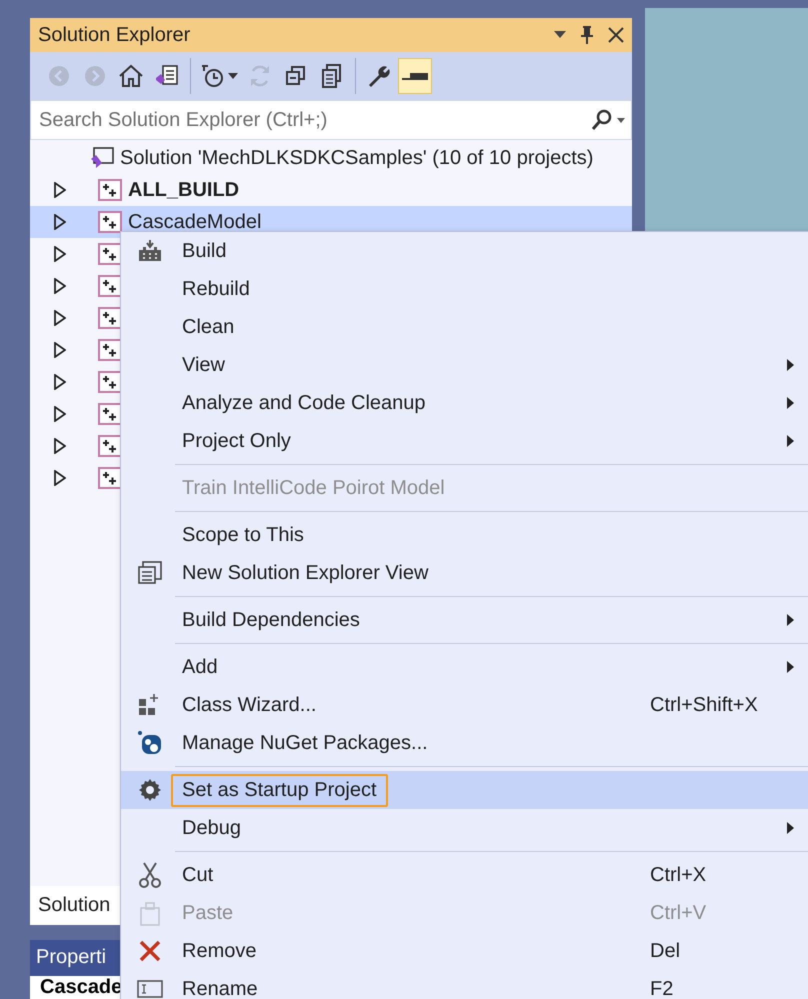  I want to click on properties-title: Properti, so click(71, 958).